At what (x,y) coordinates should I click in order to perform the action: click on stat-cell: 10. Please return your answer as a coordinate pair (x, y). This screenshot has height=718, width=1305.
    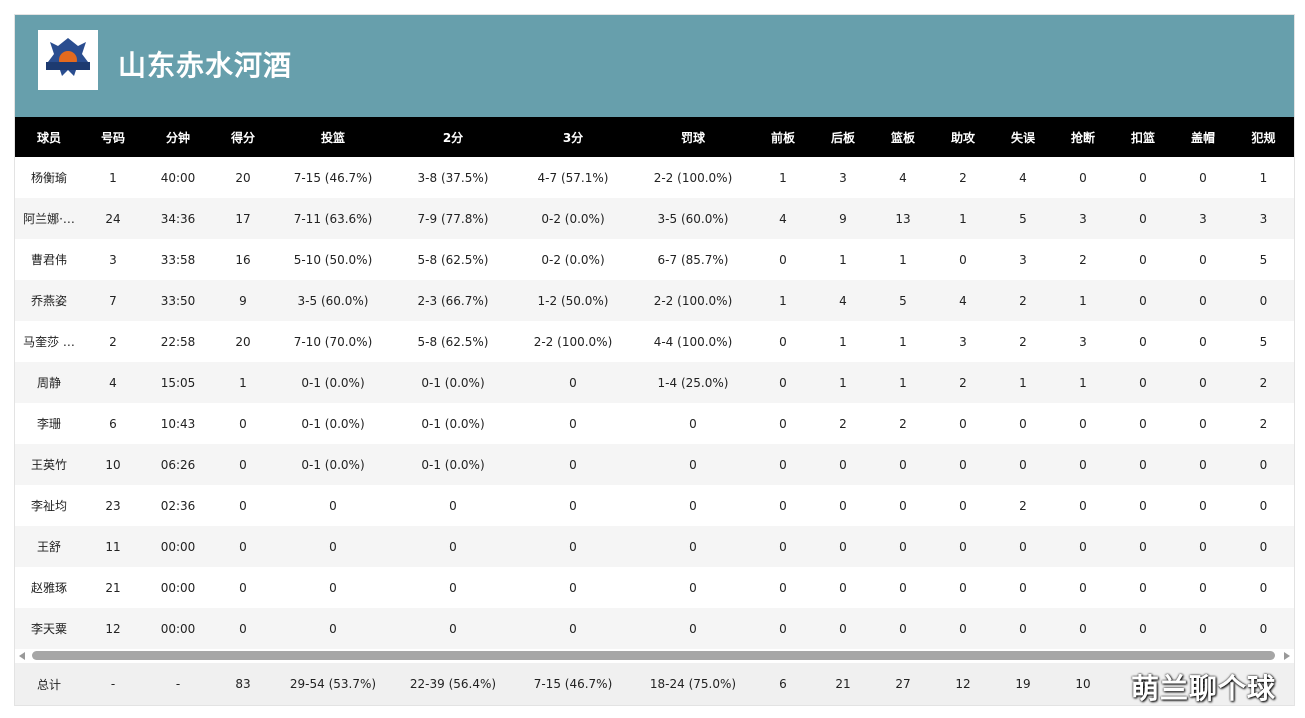
    Looking at the image, I should click on (113, 464).